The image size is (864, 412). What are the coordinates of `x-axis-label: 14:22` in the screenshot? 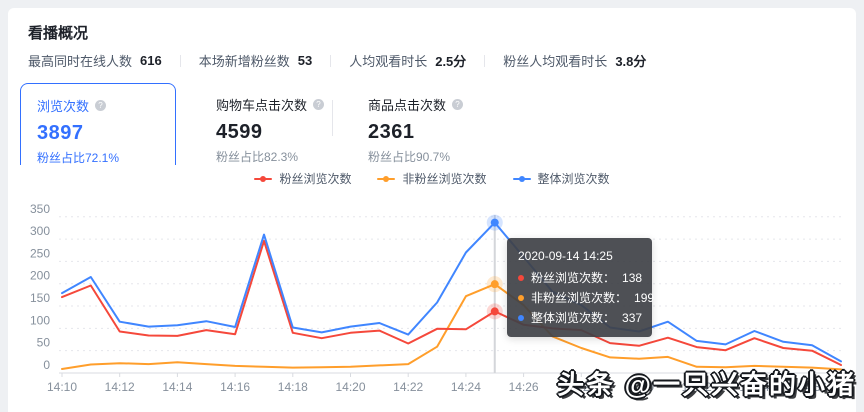 It's located at (408, 387).